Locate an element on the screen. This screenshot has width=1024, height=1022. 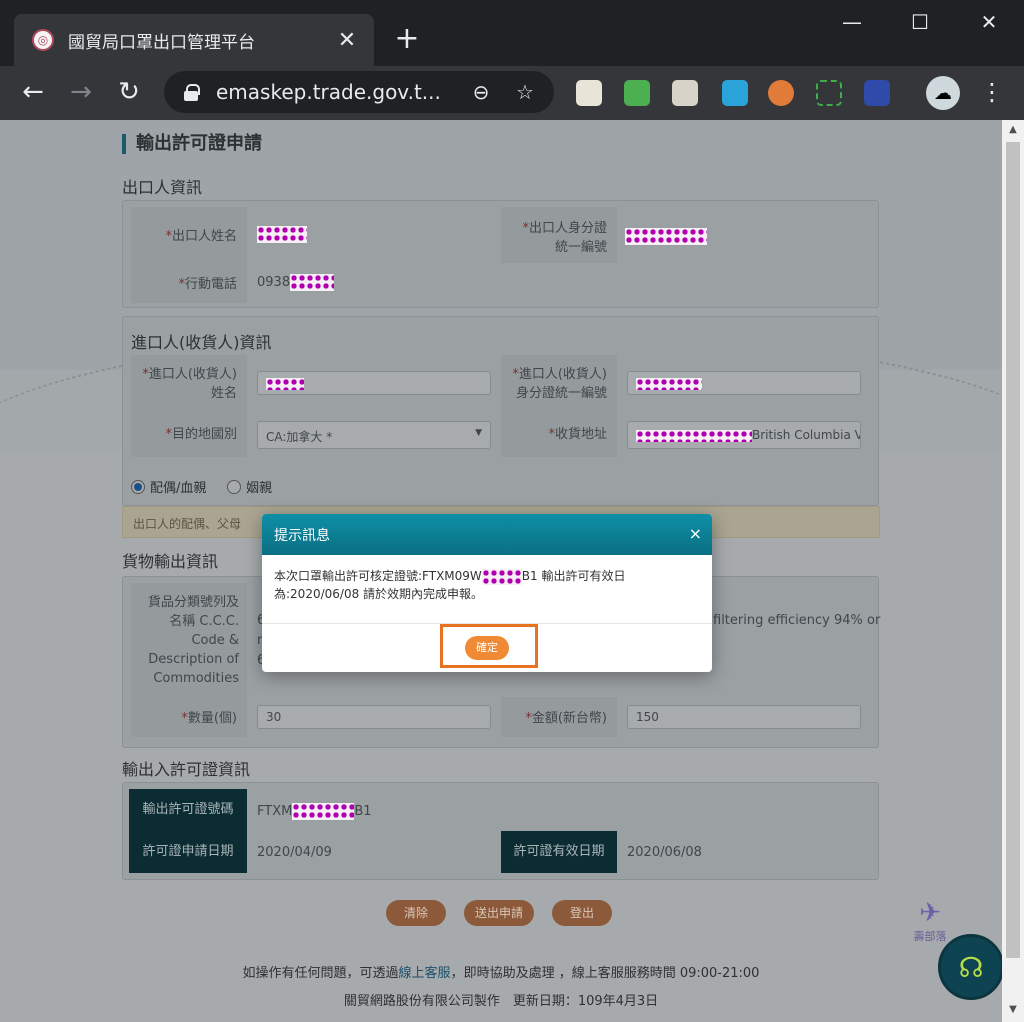
radio-selected-icon is located at coordinates (138, 486).